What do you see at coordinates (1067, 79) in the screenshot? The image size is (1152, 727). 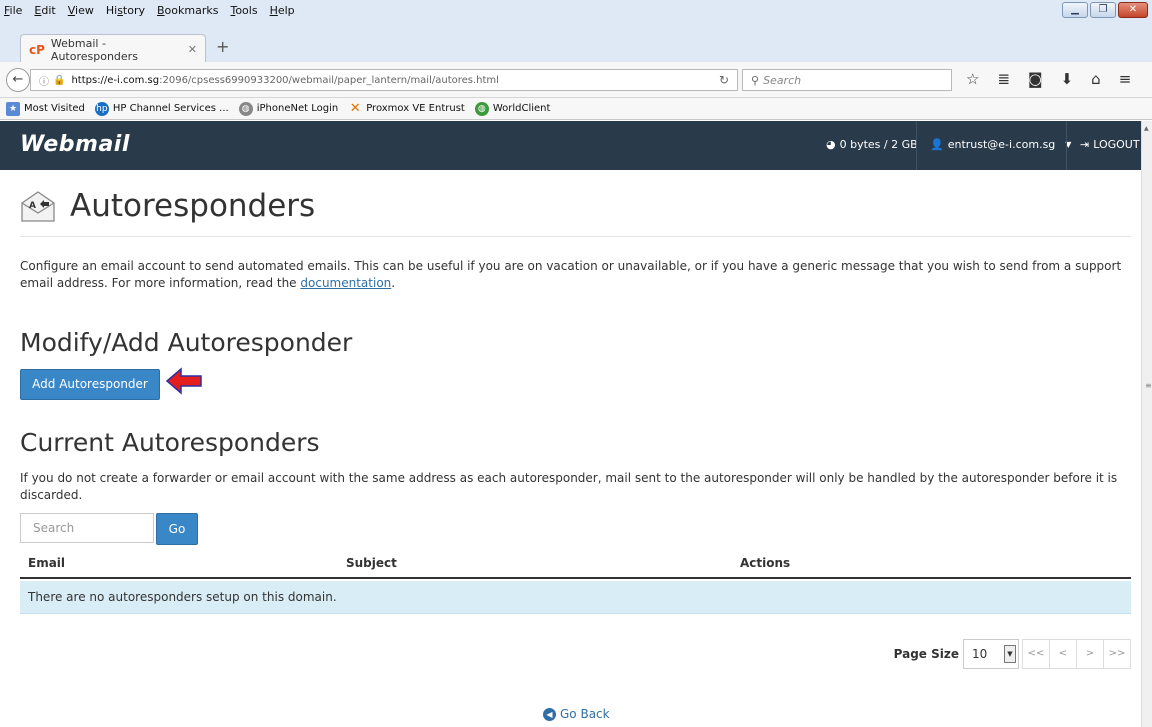 I see `download-icon: ⬇` at bounding box center [1067, 79].